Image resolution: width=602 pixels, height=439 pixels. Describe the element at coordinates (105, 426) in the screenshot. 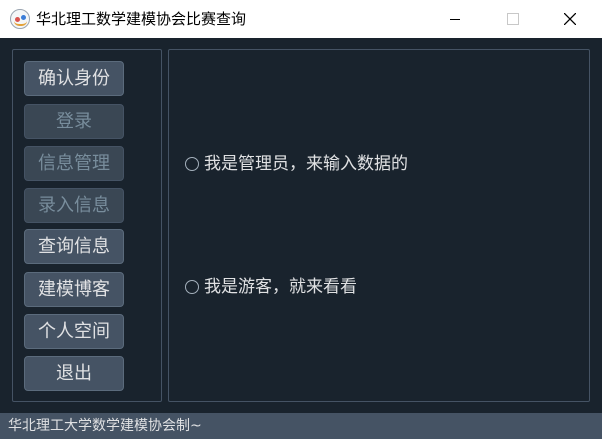

I see `status-text: 华北理工大学数学建模协会制~` at that location.